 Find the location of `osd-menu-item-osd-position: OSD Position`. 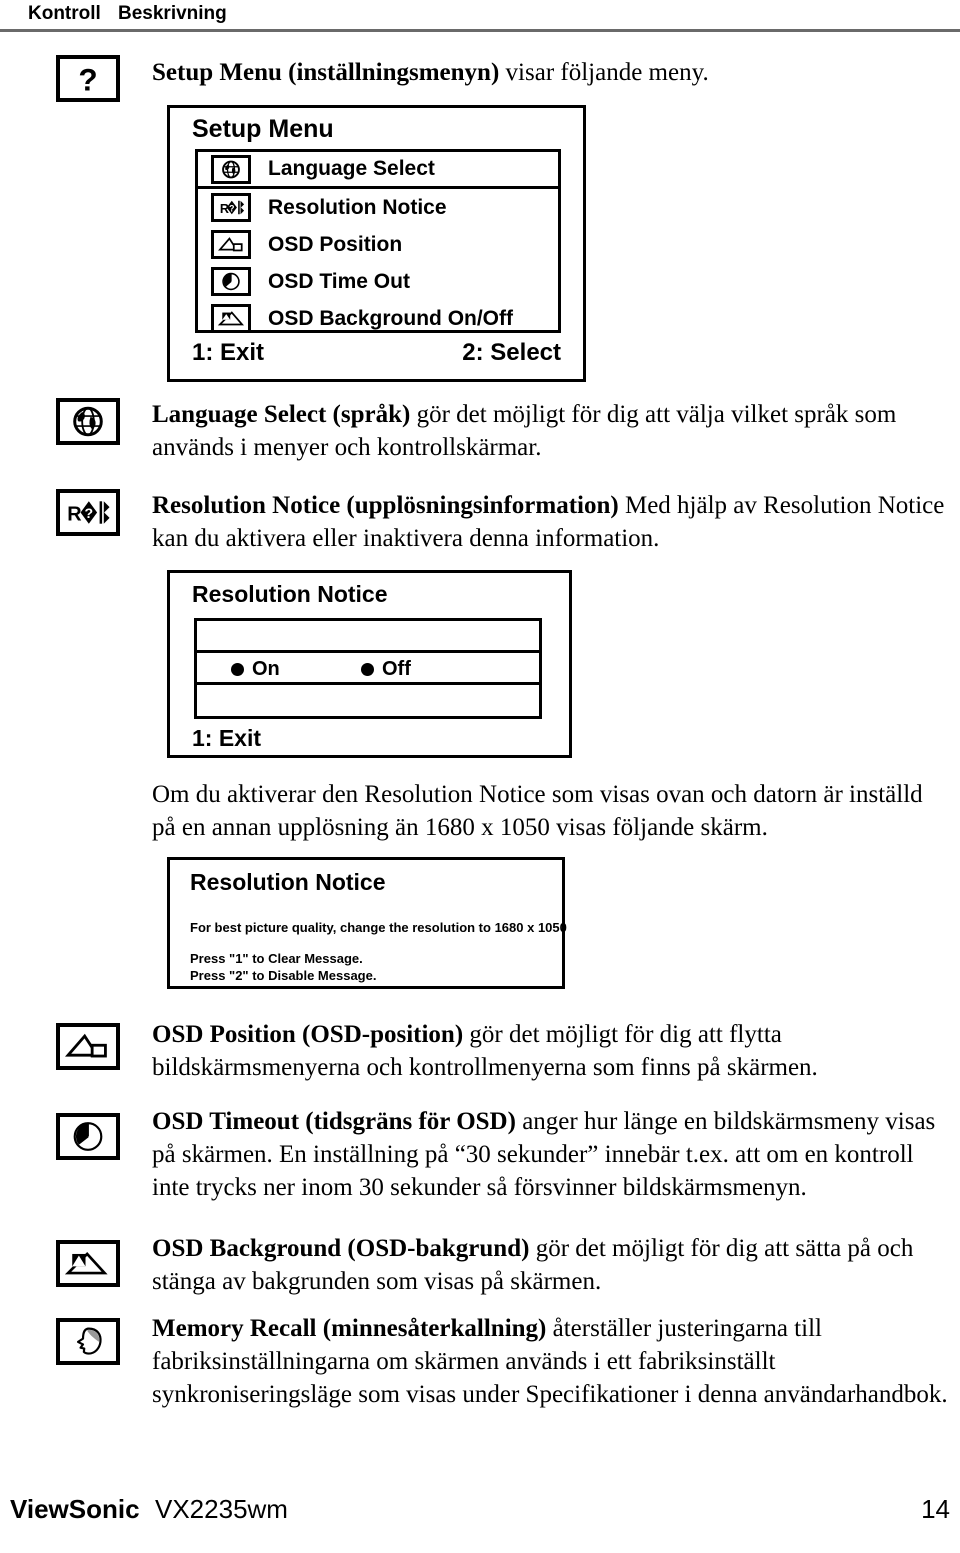

osd-menu-item-osd-position: OSD Position is located at coordinates (378, 244).